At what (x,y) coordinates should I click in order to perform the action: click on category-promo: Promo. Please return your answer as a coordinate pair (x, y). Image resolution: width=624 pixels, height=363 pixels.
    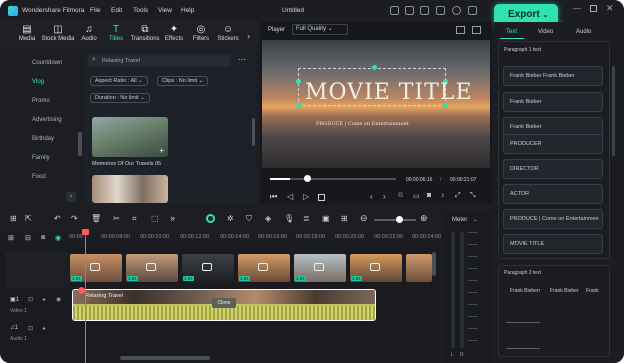
    Looking at the image, I should click on (41, 101).